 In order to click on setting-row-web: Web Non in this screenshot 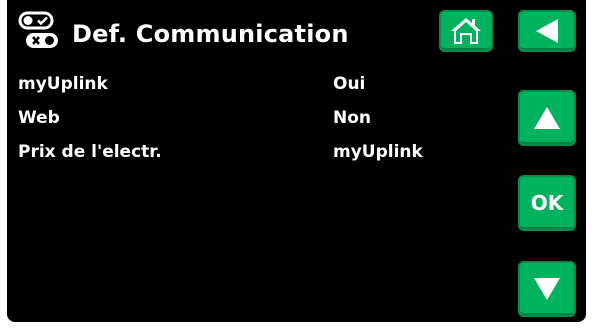, I will do `click(257, 121)`.